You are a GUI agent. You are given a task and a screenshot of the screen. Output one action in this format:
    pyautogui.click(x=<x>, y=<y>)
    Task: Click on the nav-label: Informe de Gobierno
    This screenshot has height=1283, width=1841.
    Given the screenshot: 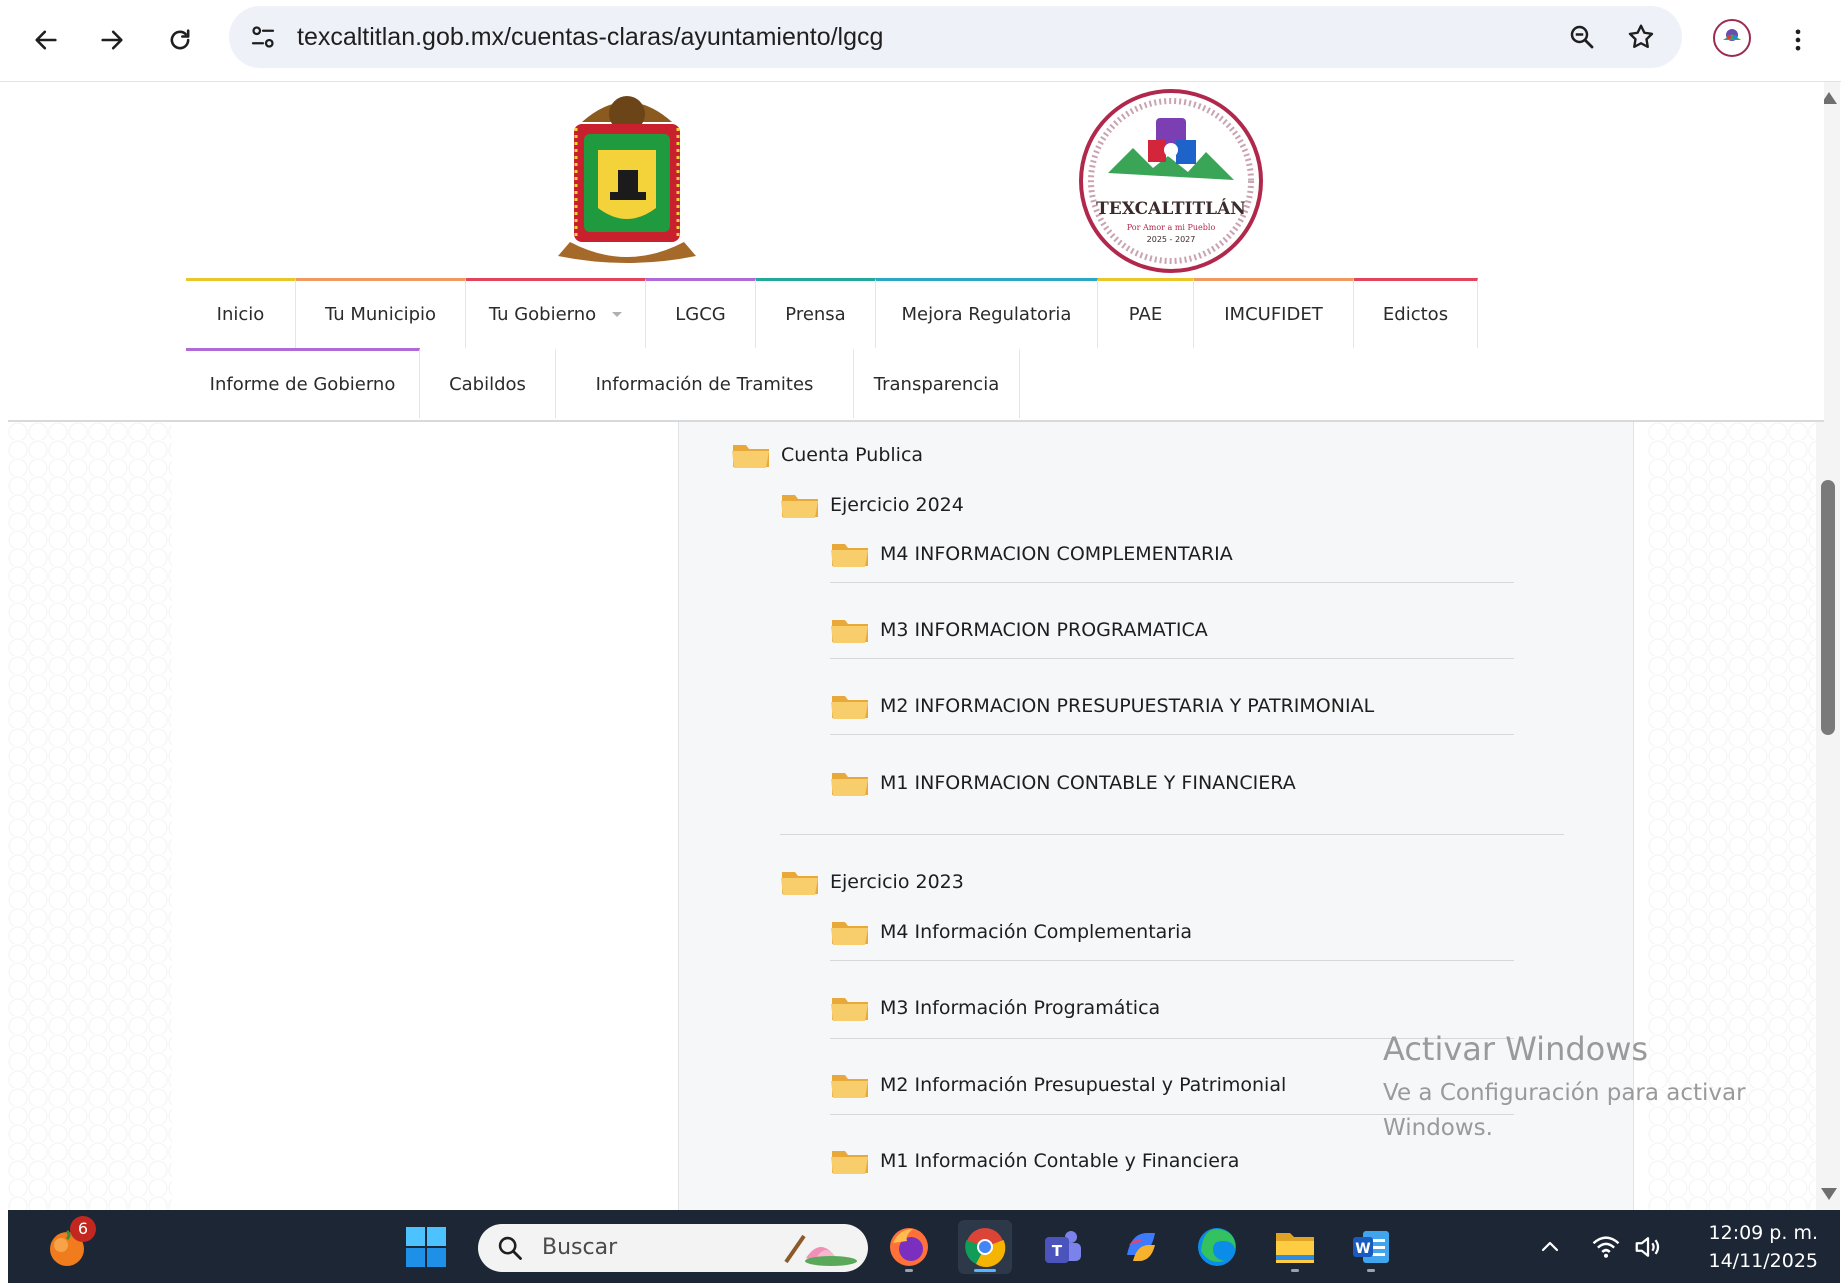 What is the action you would take?
    pyautogui.click(x=302, y=384)
    